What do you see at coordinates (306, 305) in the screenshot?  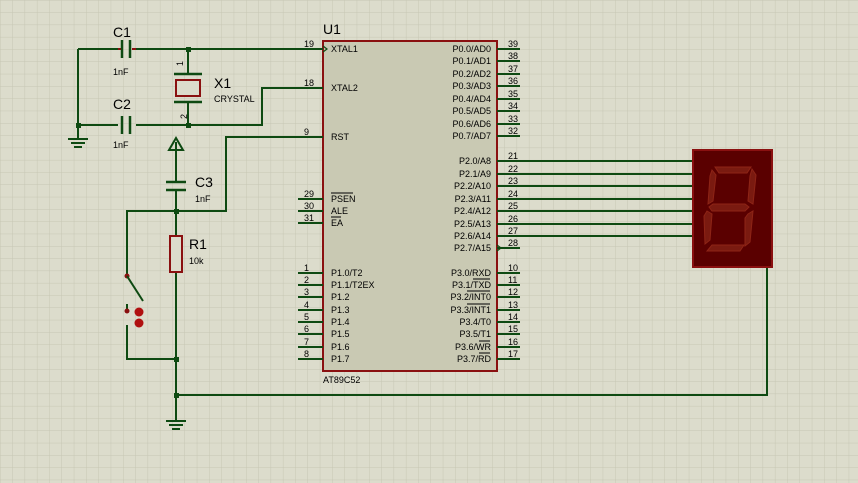 I see `pin-number: 4` at bounding box center [306, 305].